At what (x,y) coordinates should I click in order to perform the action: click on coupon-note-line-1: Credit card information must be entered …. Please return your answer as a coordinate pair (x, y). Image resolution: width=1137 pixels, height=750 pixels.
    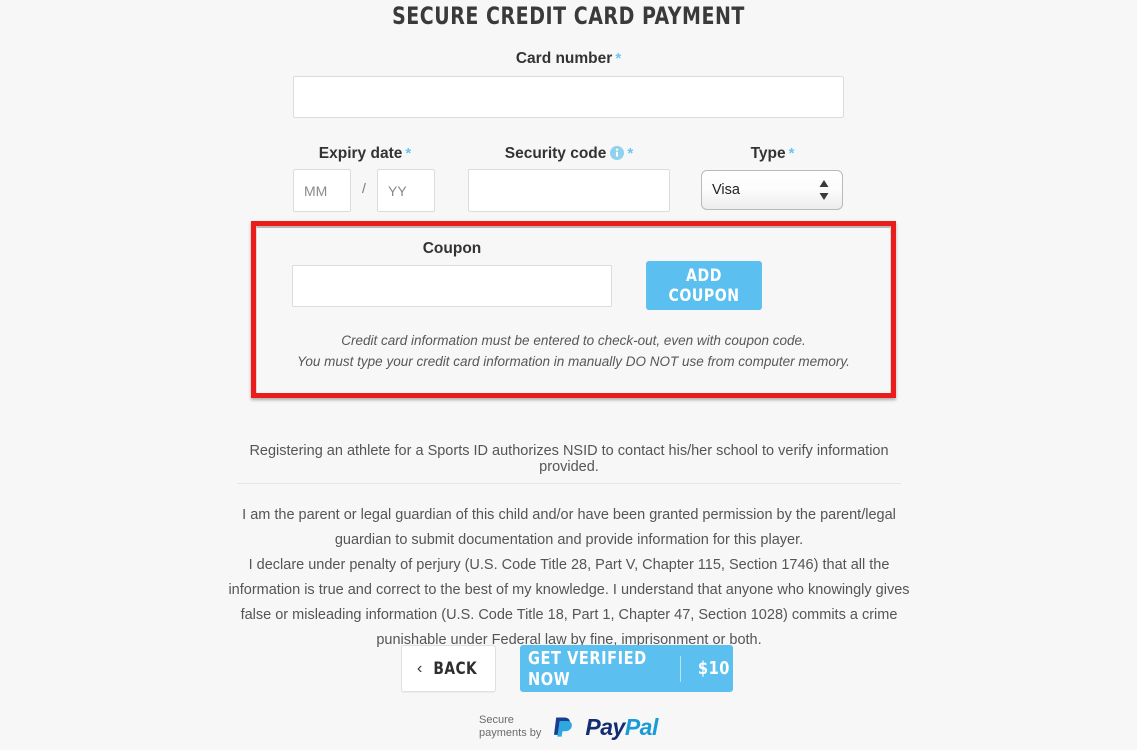
    Looking at the image, I should click on (573, 340).